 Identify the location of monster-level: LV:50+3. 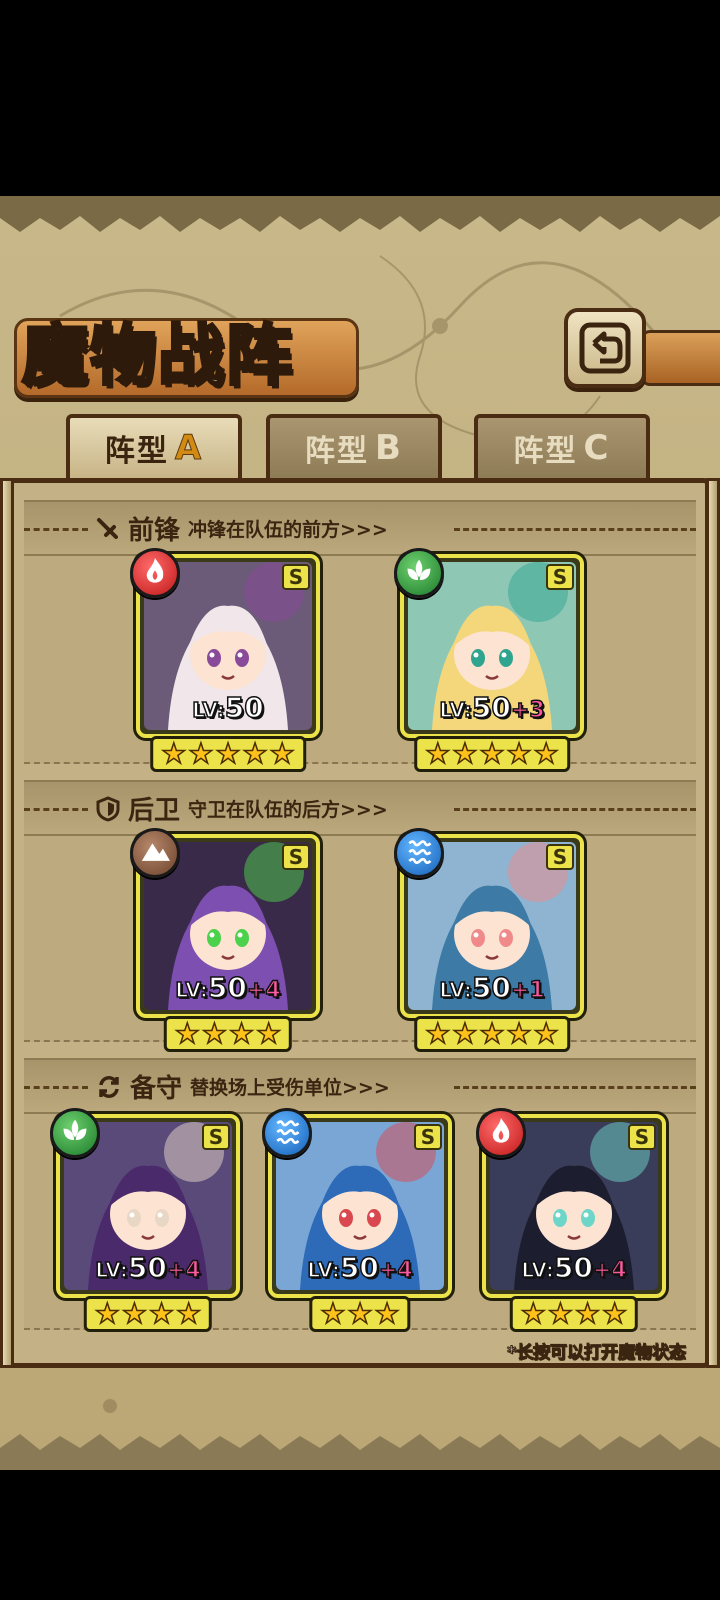
(492, 707).